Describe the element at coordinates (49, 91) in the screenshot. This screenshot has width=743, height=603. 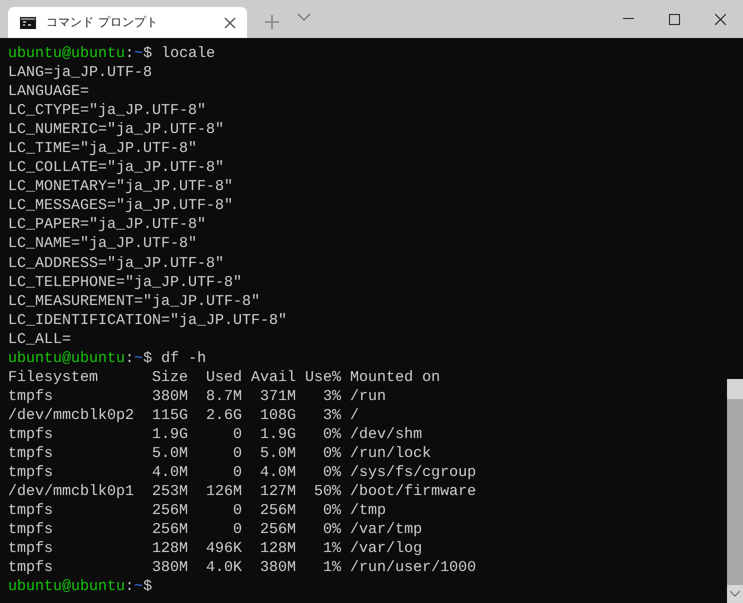
I see `output-line: LANGUAGE=` at that location.